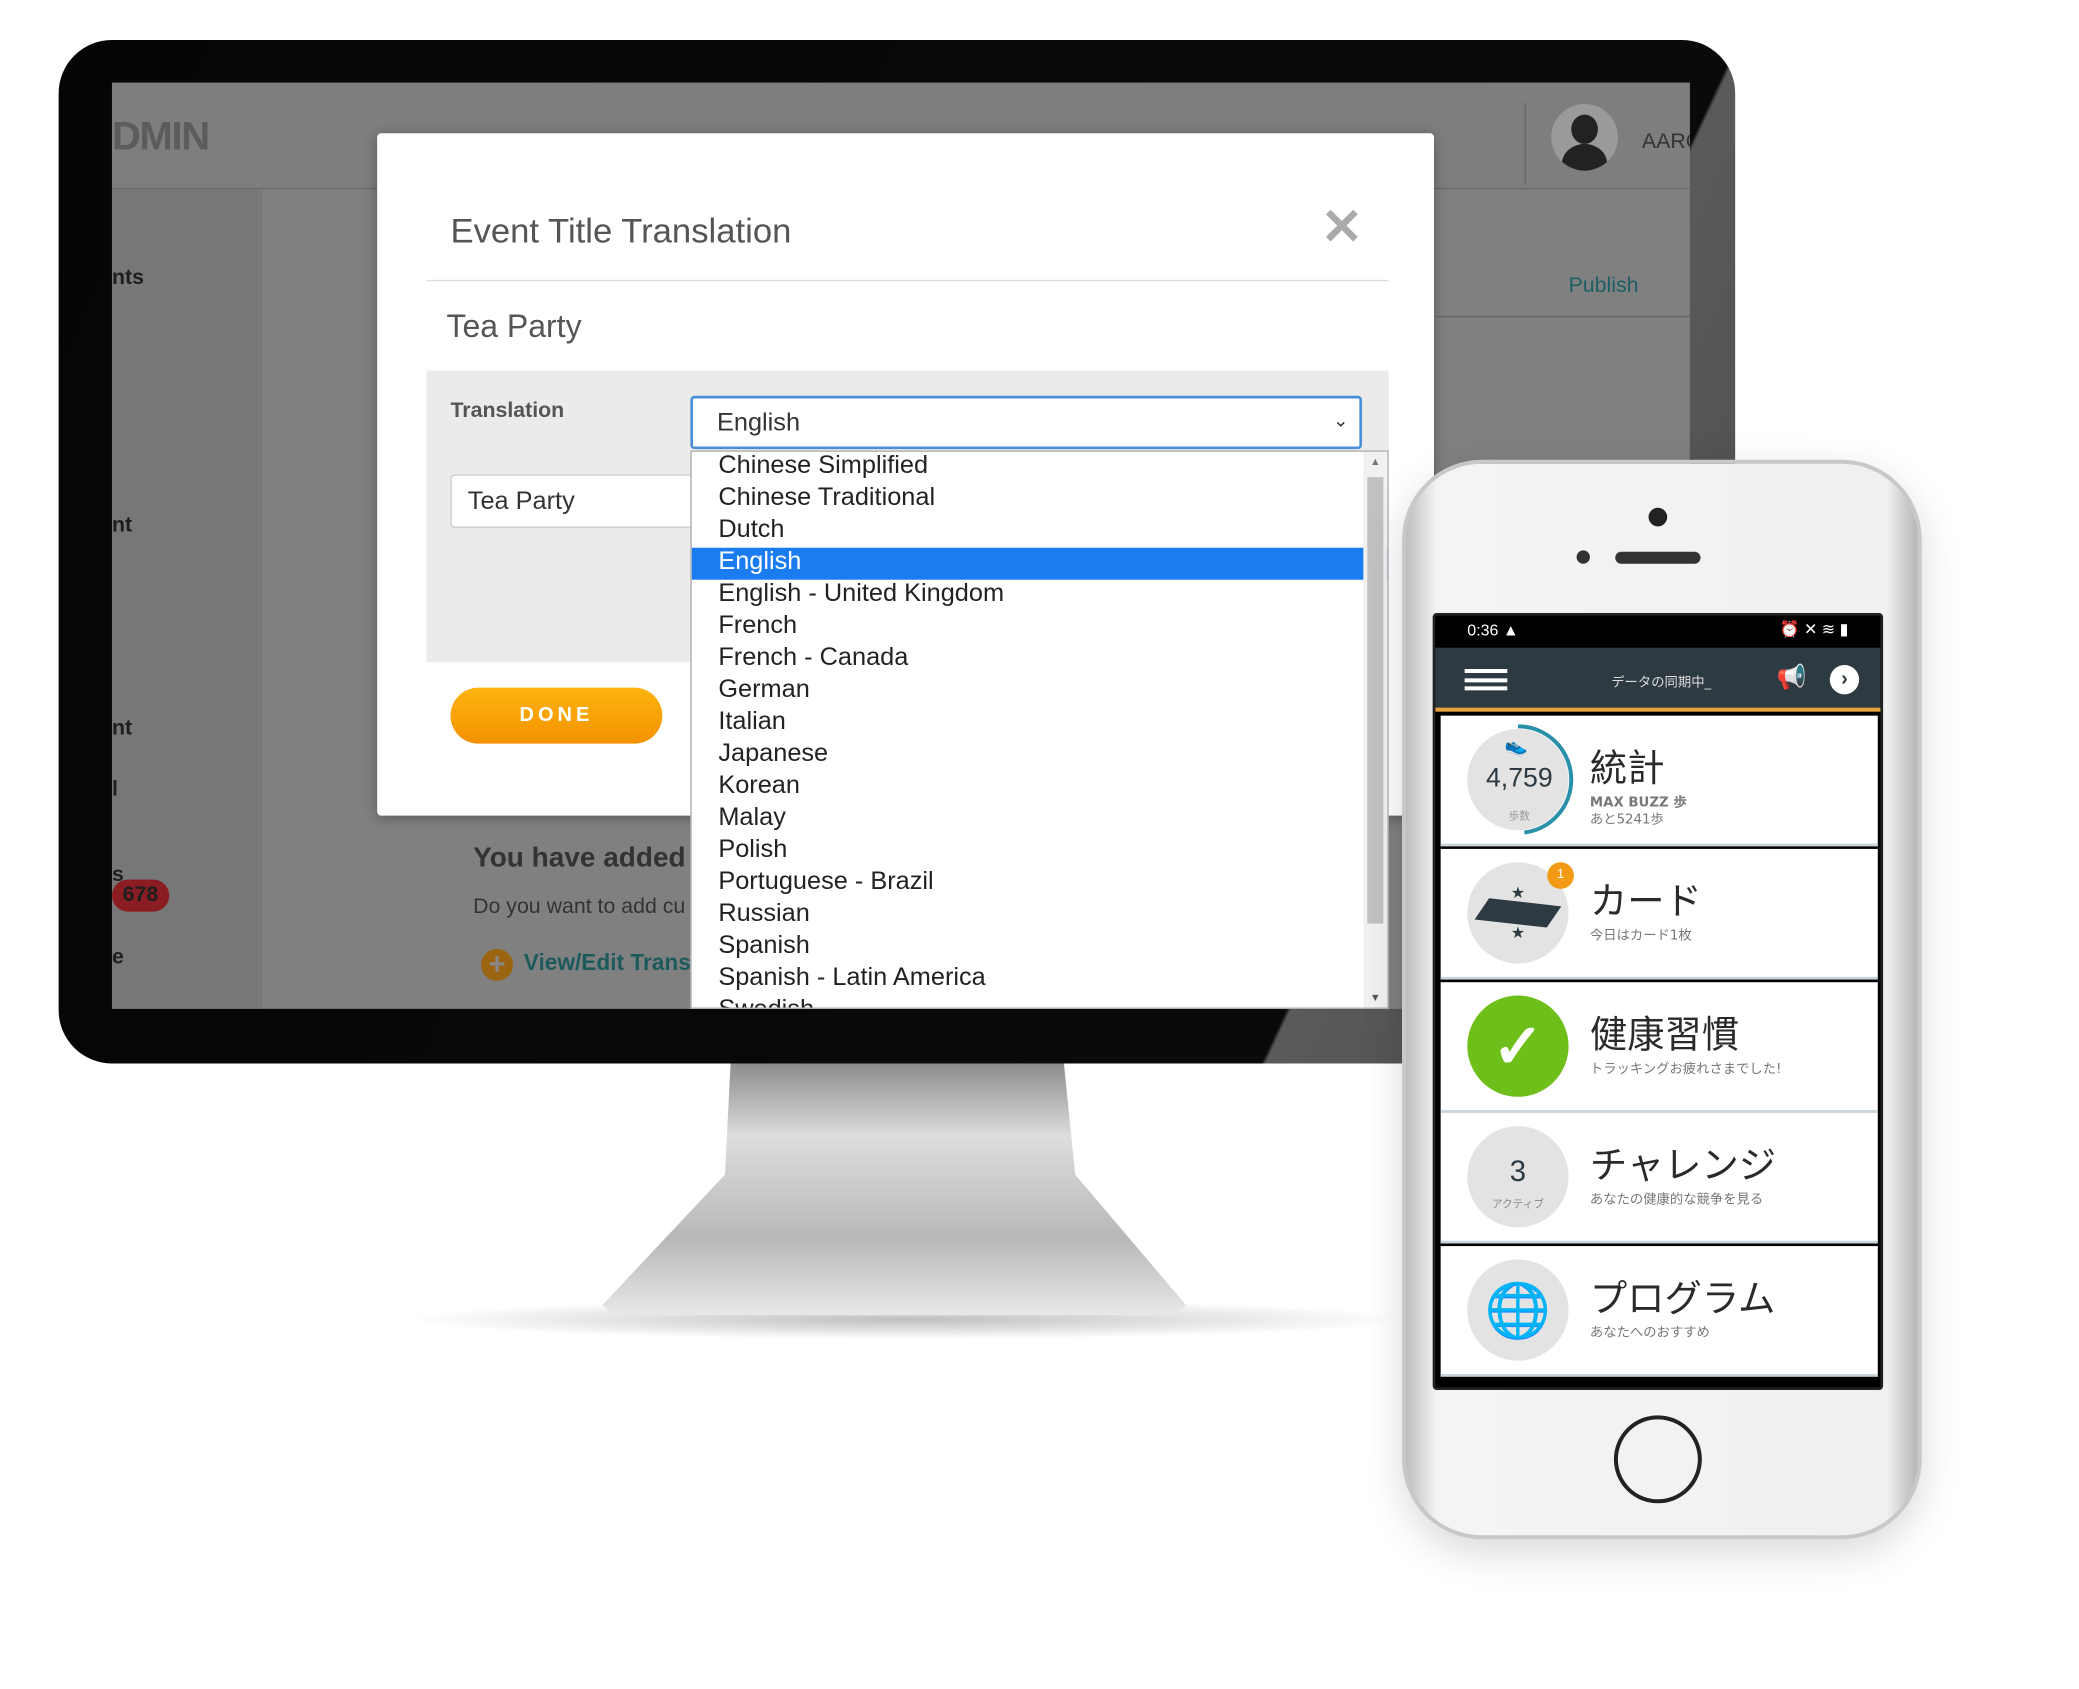  What do you see at coordinates (187, 599) in the screenshot?
I see `sidebar: nts nt nt l 678 s e` at bounding box center [187, 599].